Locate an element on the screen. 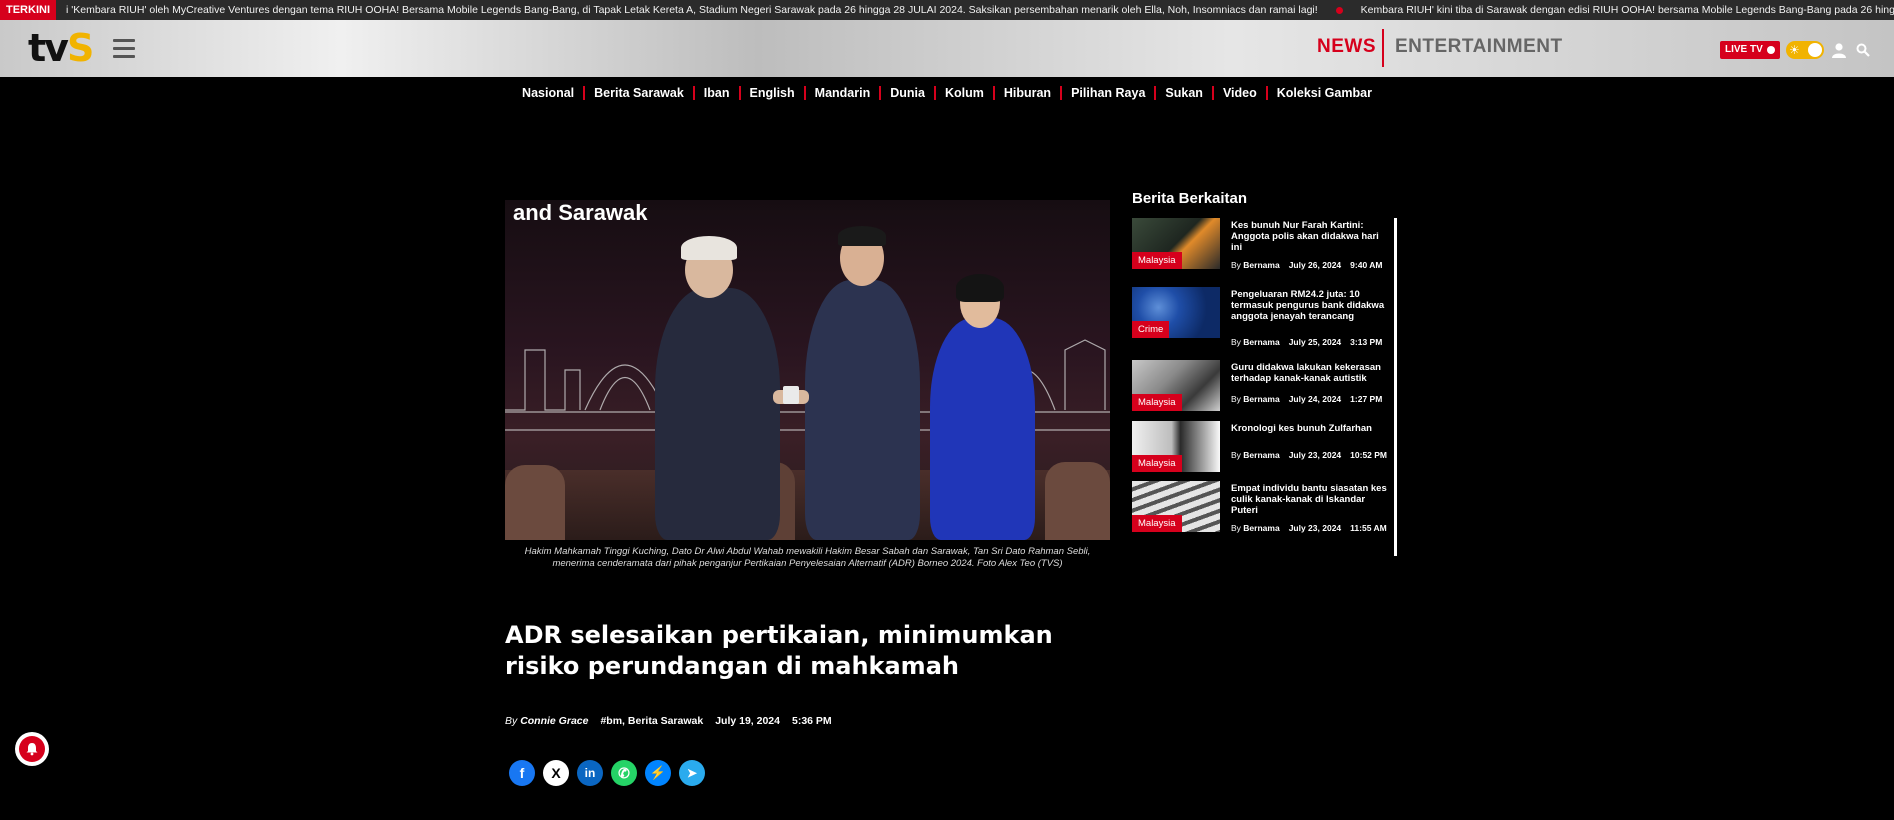 The height and width of the screenshot is (820, 1894). search-icon is located at coordinates (1863, 50).